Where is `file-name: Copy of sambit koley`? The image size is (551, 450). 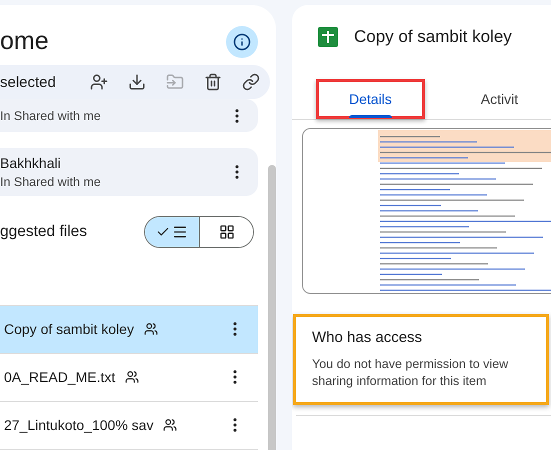 file-name: Copy of sambit koley is located at coordinates (81, 329).